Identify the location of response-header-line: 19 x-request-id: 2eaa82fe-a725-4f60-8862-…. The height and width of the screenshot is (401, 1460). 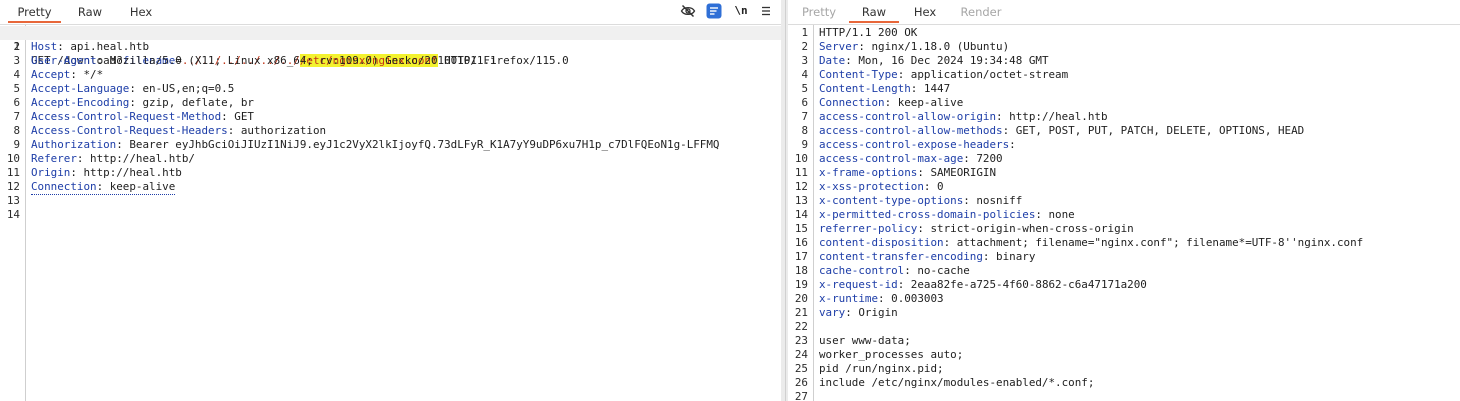
(970, 284).